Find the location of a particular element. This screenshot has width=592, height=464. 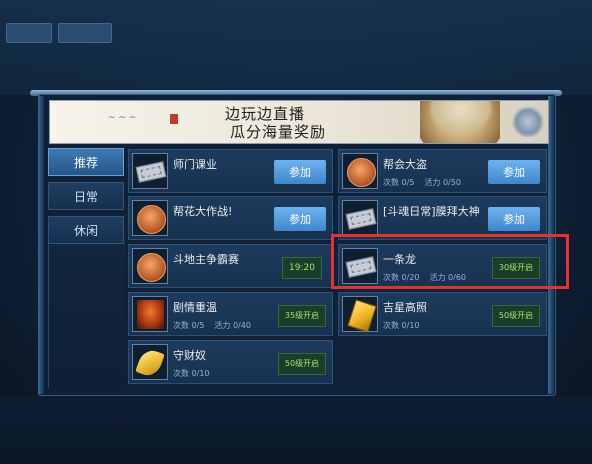

demon-mask-icon is located at coordinates (150, 314).